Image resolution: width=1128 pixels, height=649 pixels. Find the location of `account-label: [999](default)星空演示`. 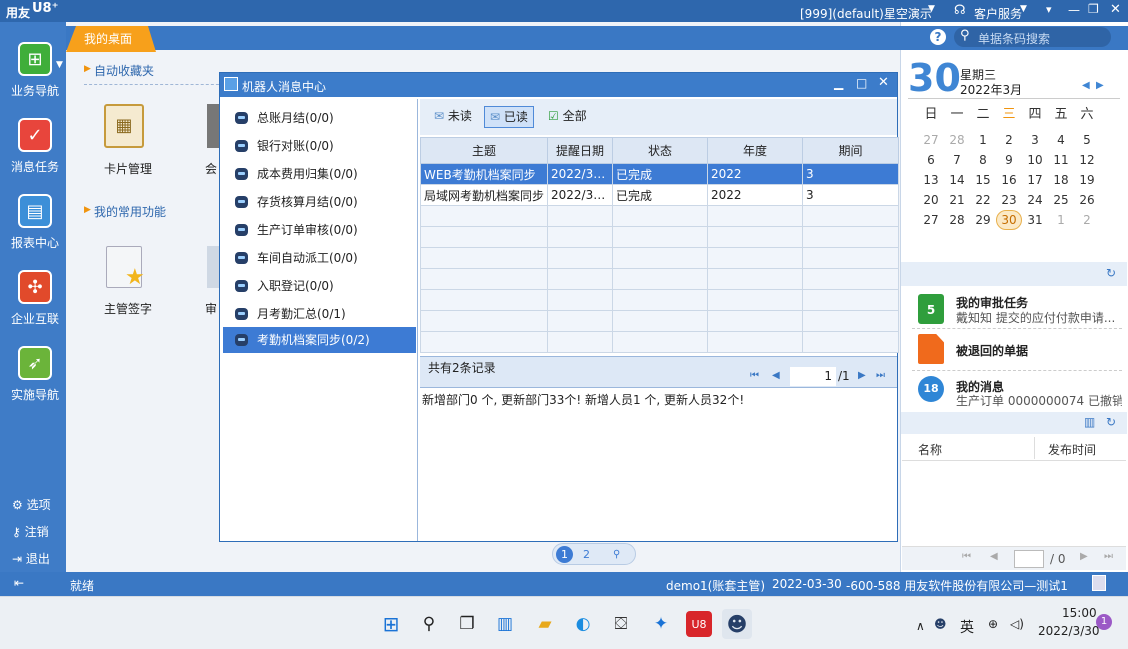

account-label: [999](default)星空演示 is located at coordinates (866, 13).